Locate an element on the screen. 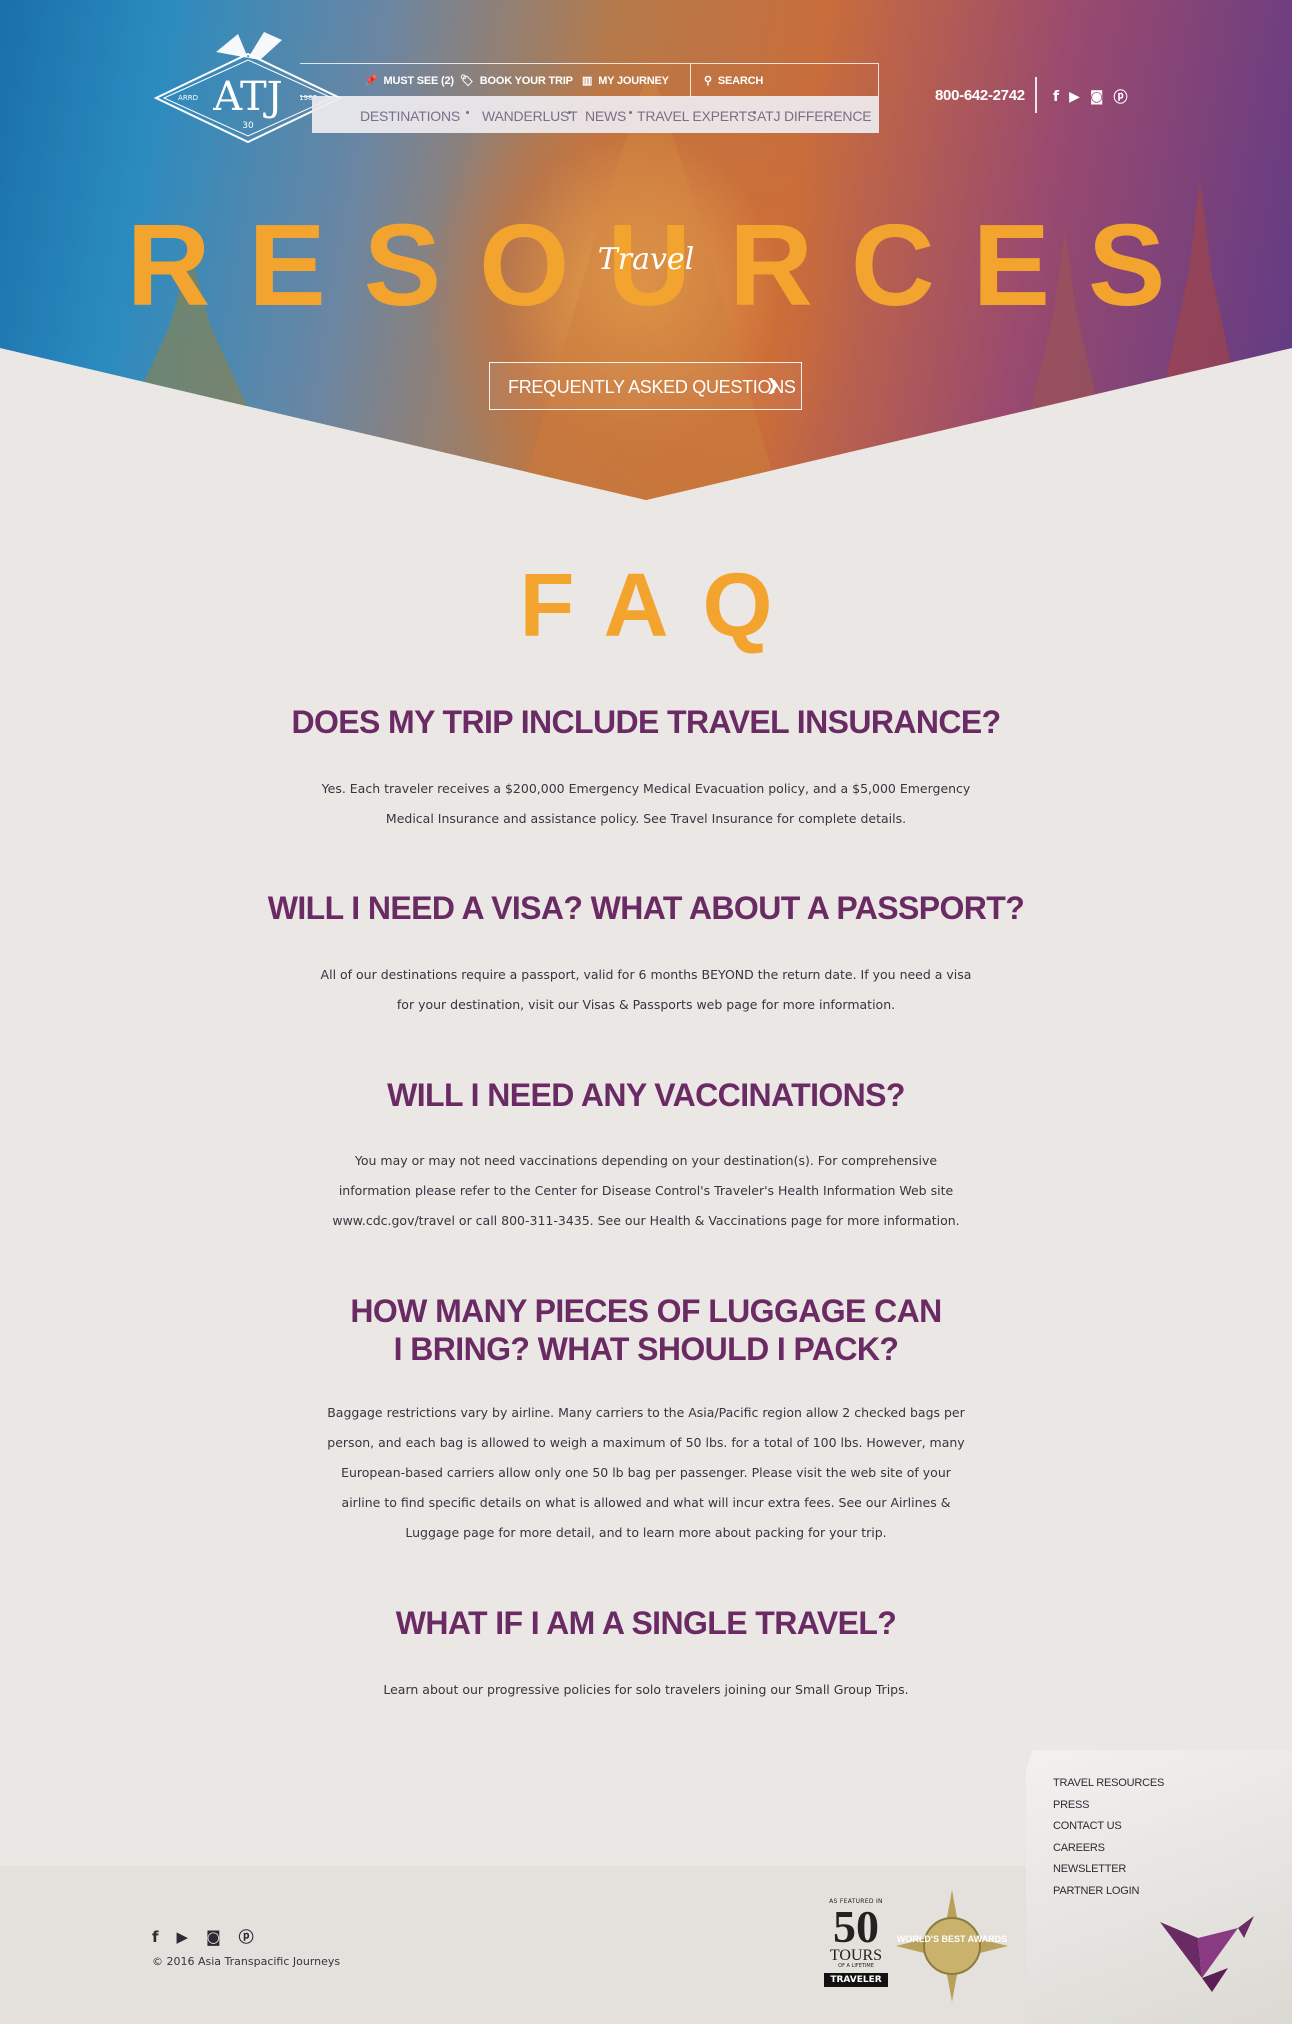 The height and width of the screenshot is (2024, 1292). faq-dropdown: FREQUENTLY ASKED QUESTIONS ❯ is located at coordinates (645, 386).